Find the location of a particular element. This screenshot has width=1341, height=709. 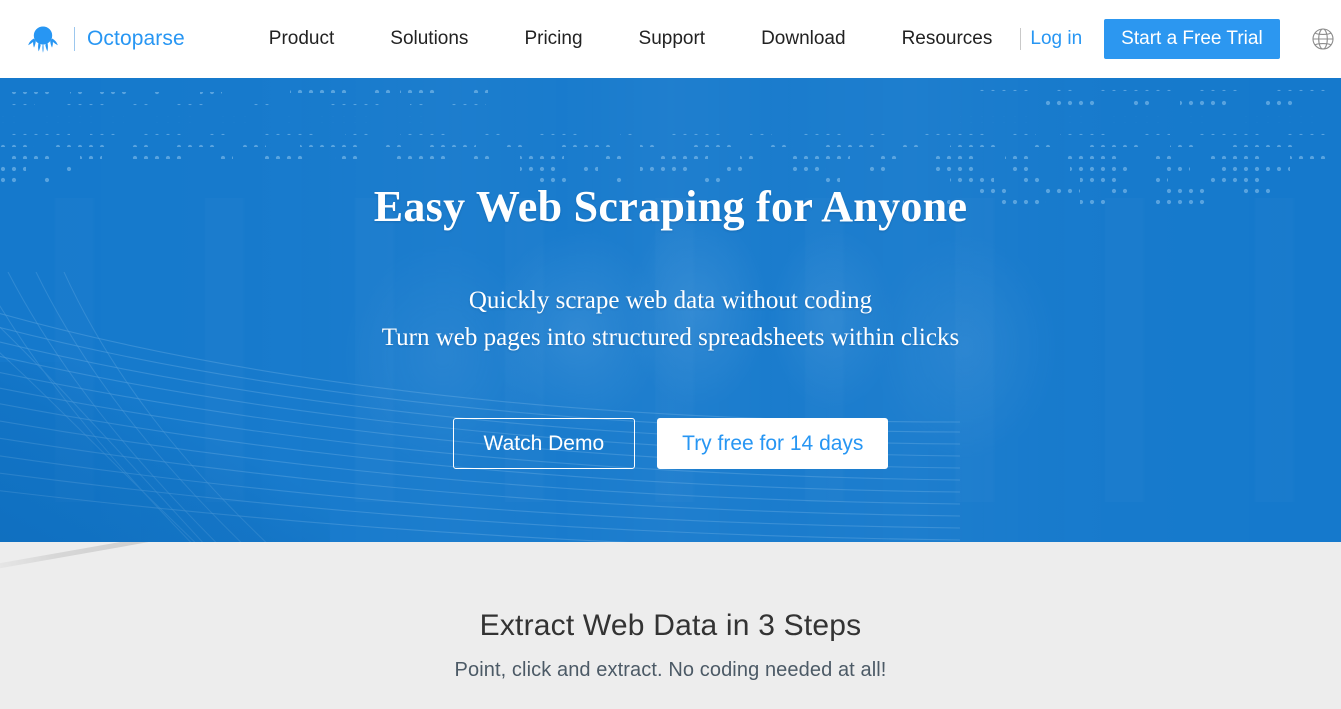

steps-title: Extract Web Data in 3 Steps is located at coordinates (670, 625).